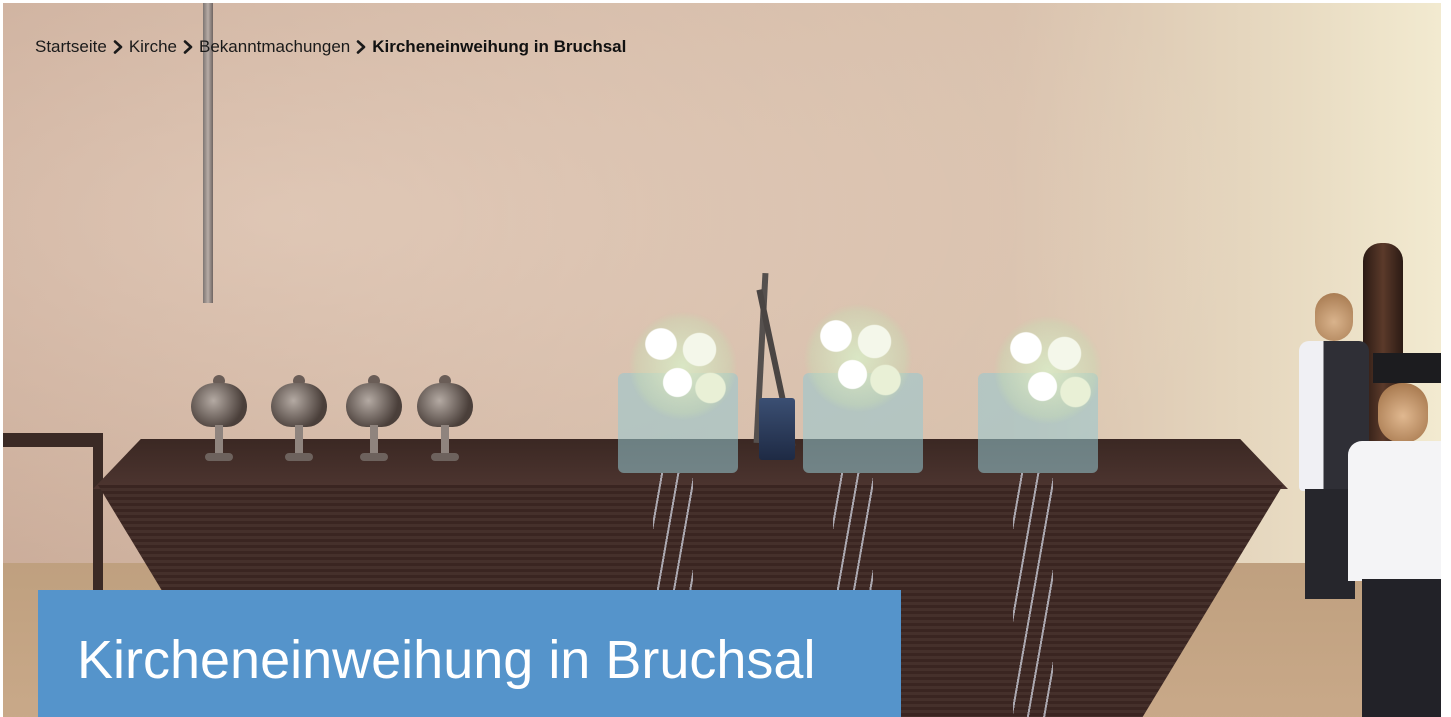  What do you see at coordinates (1394, 550) in the screenshot?
I see `seated-musician` at bounding box center [1394, 550].